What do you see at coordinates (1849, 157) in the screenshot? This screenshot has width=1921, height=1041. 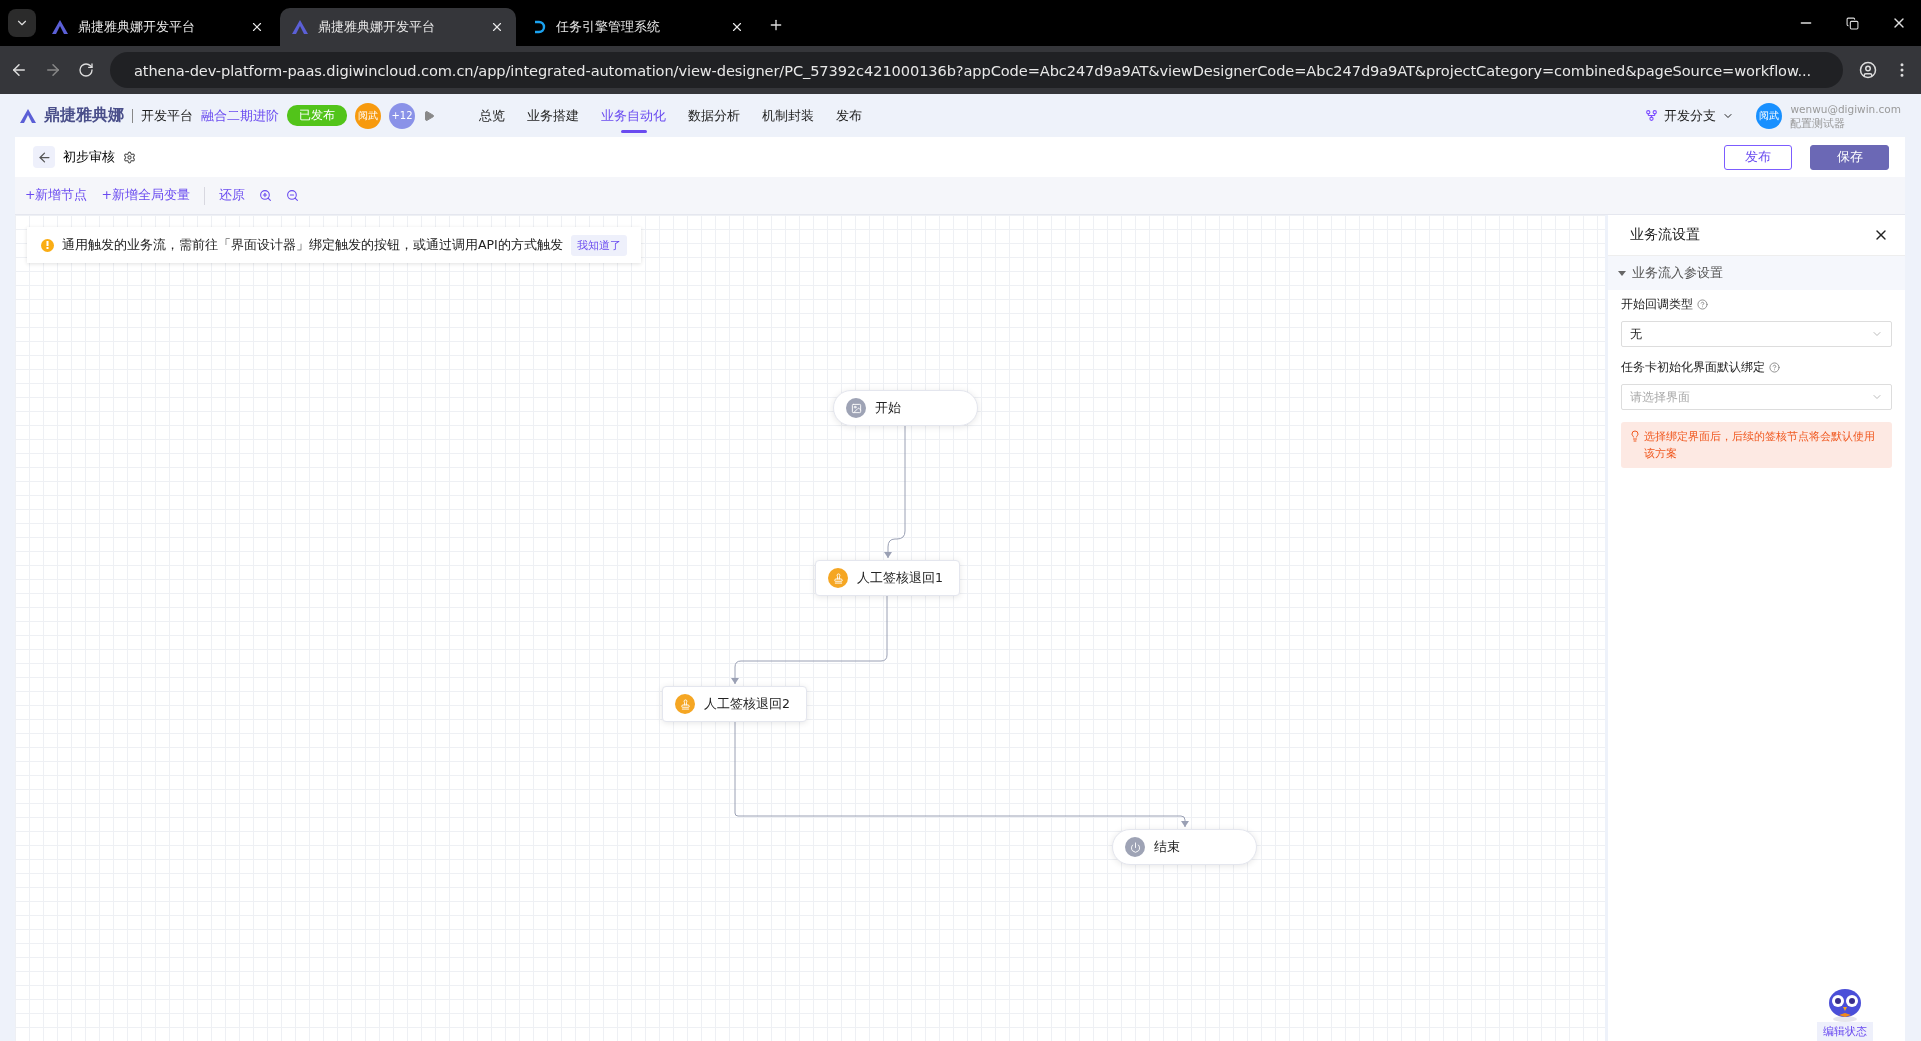 I see `save-button: 保存` at bounding box center [1849, 157].